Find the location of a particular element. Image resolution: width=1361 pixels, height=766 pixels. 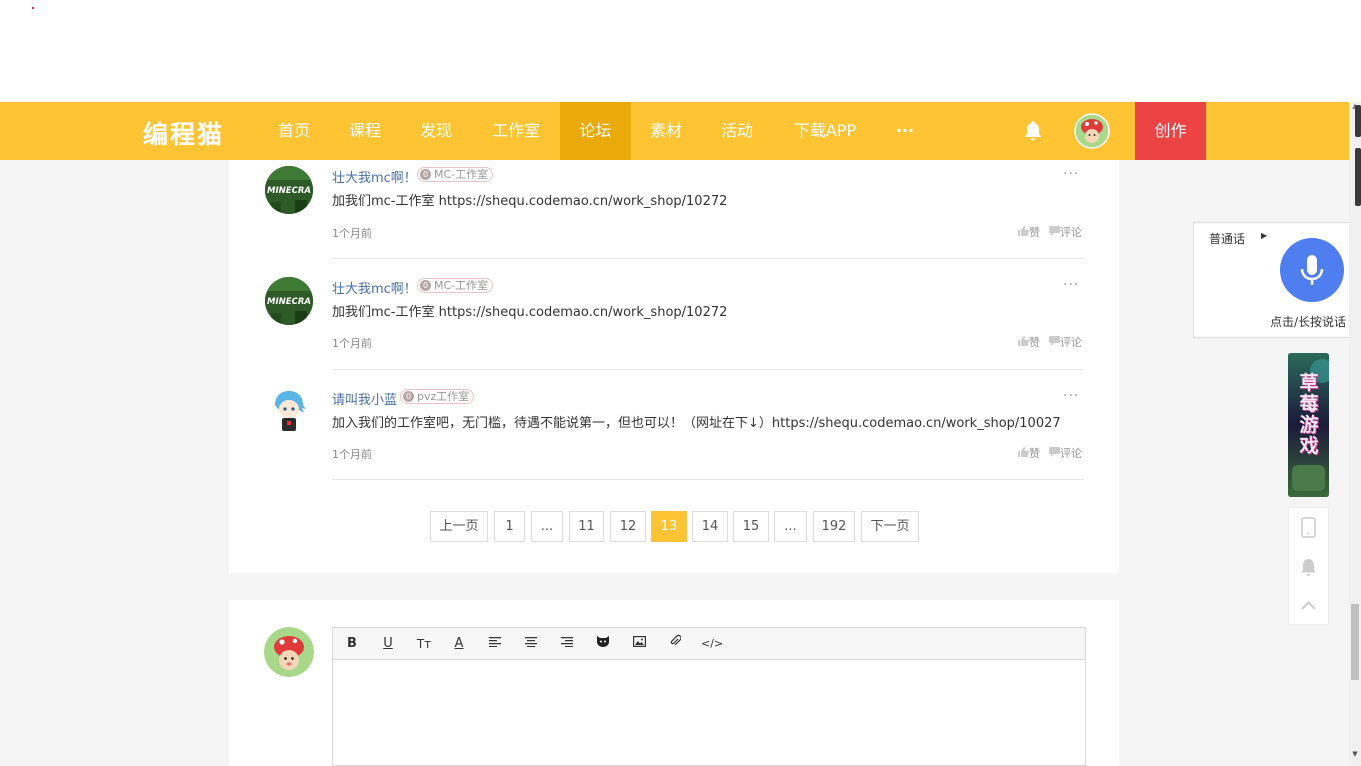

page-button: 1 is located at coordinates (509, 526).